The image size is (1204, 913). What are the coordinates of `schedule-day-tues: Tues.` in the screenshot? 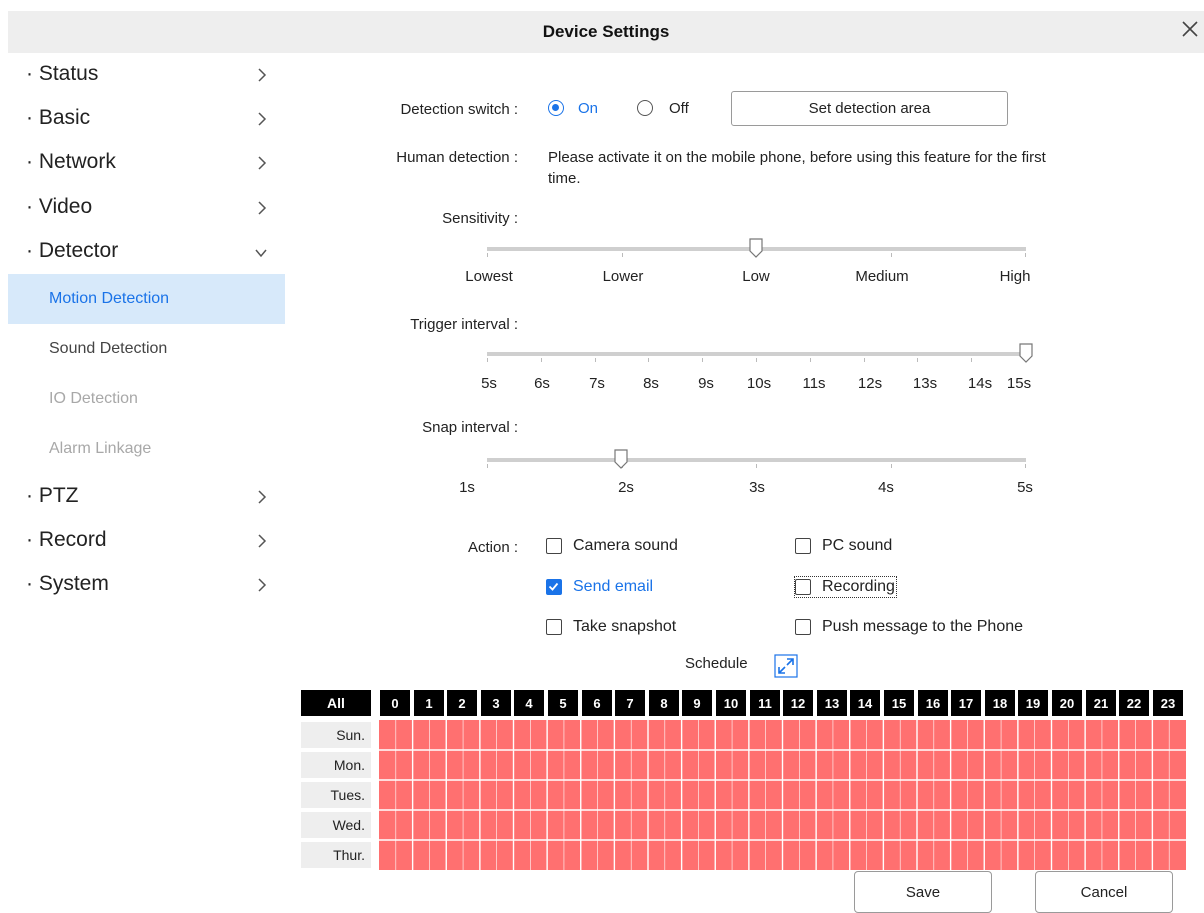 It's located at (336, 795).